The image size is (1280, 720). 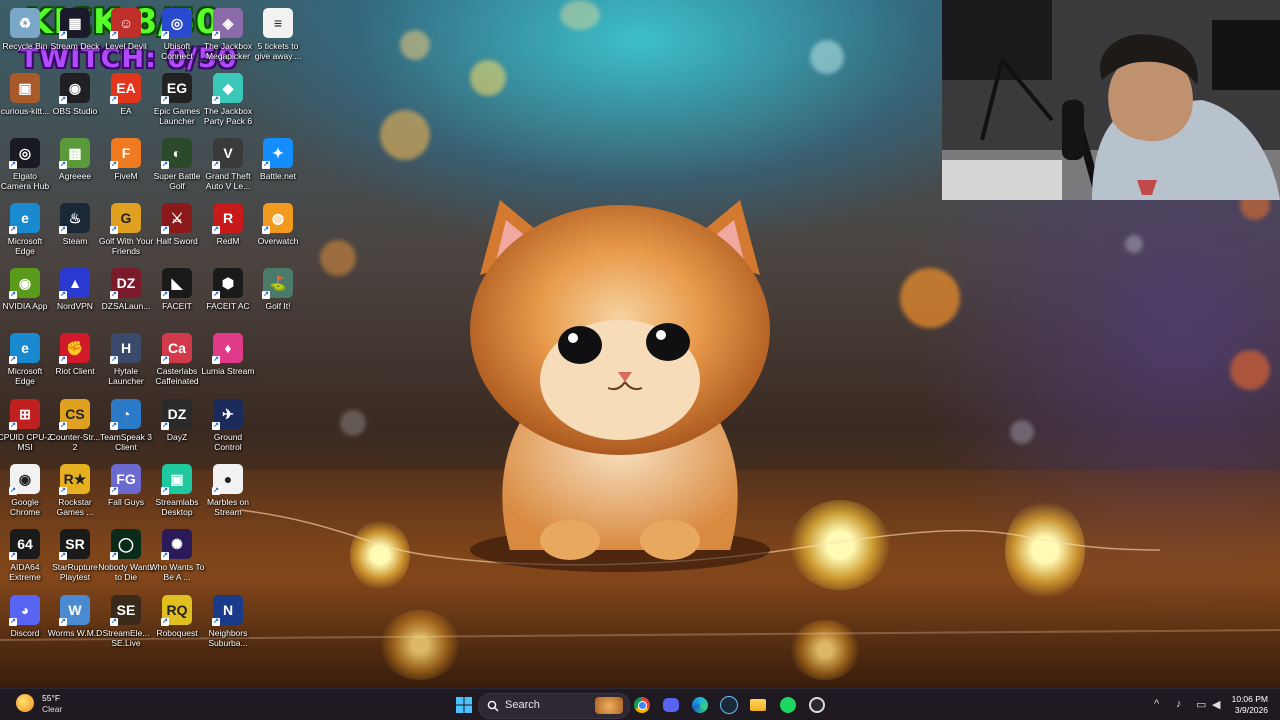 What do you see at coordinates (75, 29) in the screenshot?
I see `desktop-icon: ▦ ↗ Stream Deck` at bounding box center [75, 29].